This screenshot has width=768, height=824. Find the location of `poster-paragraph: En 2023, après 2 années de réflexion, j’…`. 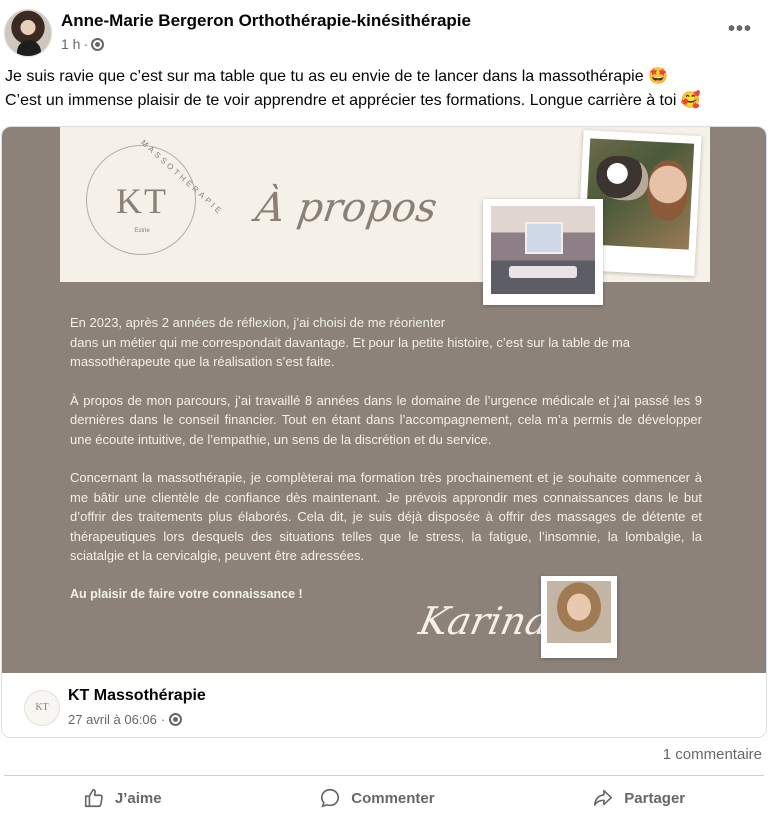

poster-paragraph: En 2023, après 2 années de réflexion, j’… is located at coordinates (350, 342).